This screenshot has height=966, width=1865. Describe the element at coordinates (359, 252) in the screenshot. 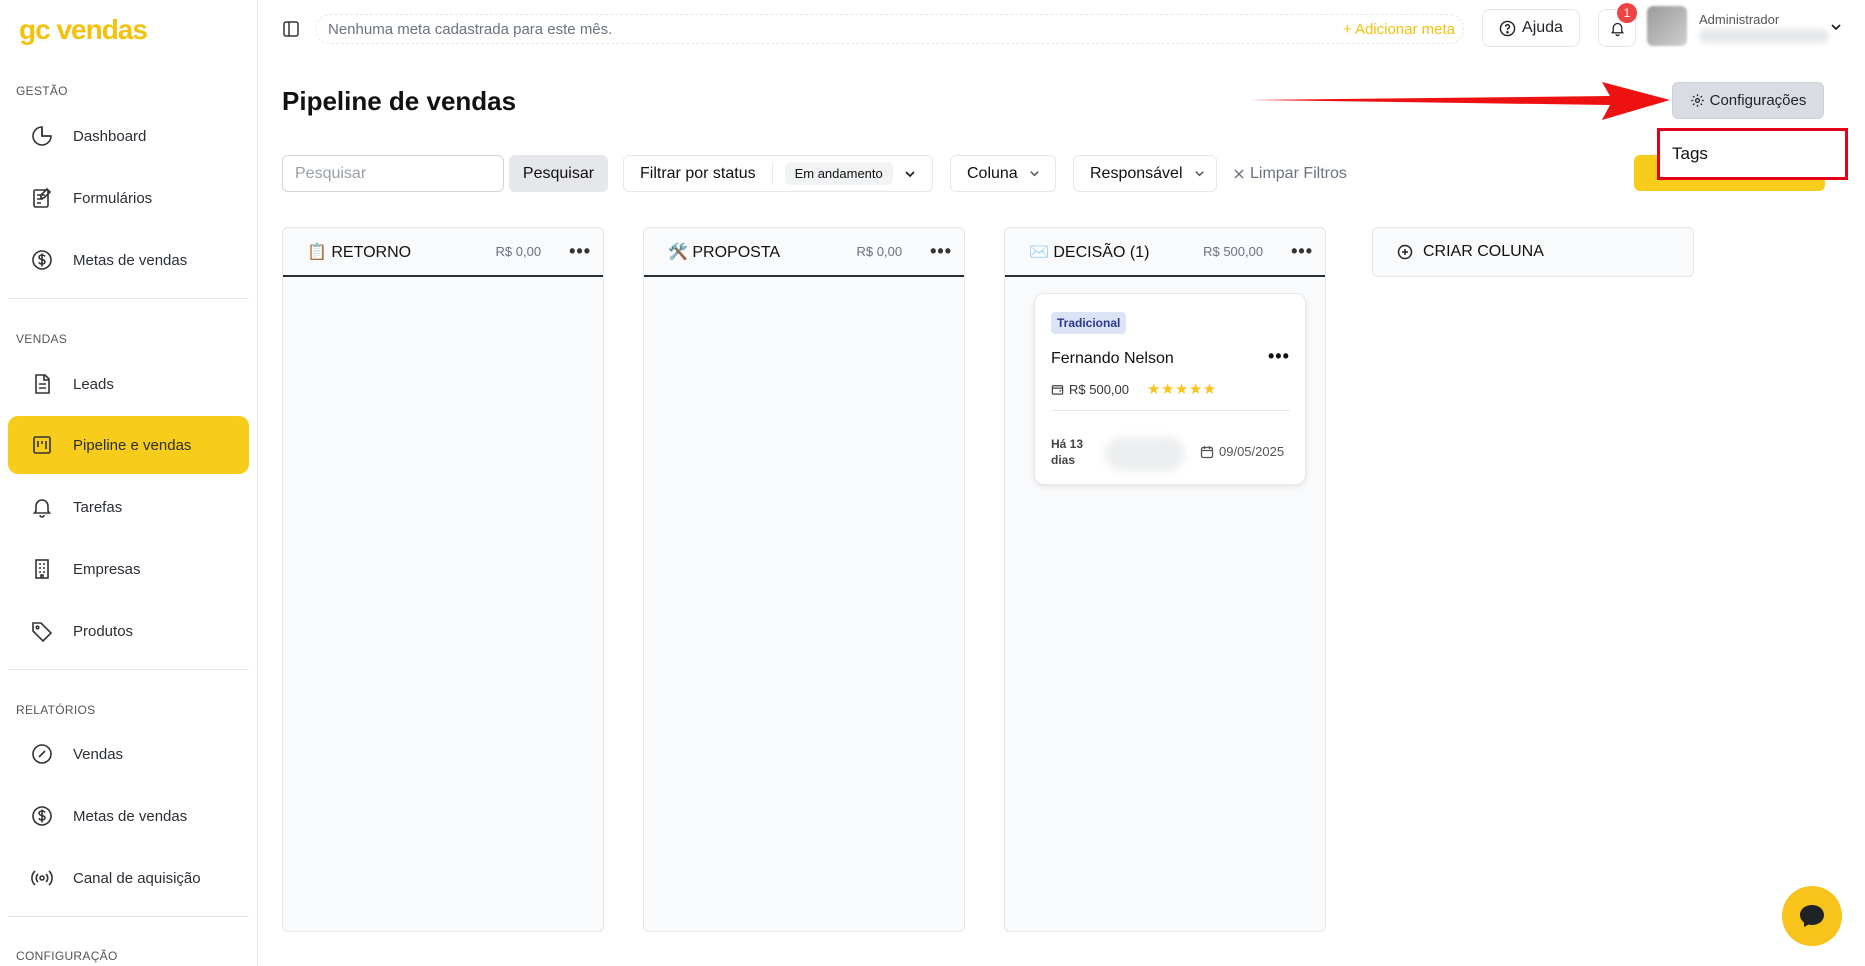

I see `column-title: 📋 RETORNO` at that location.